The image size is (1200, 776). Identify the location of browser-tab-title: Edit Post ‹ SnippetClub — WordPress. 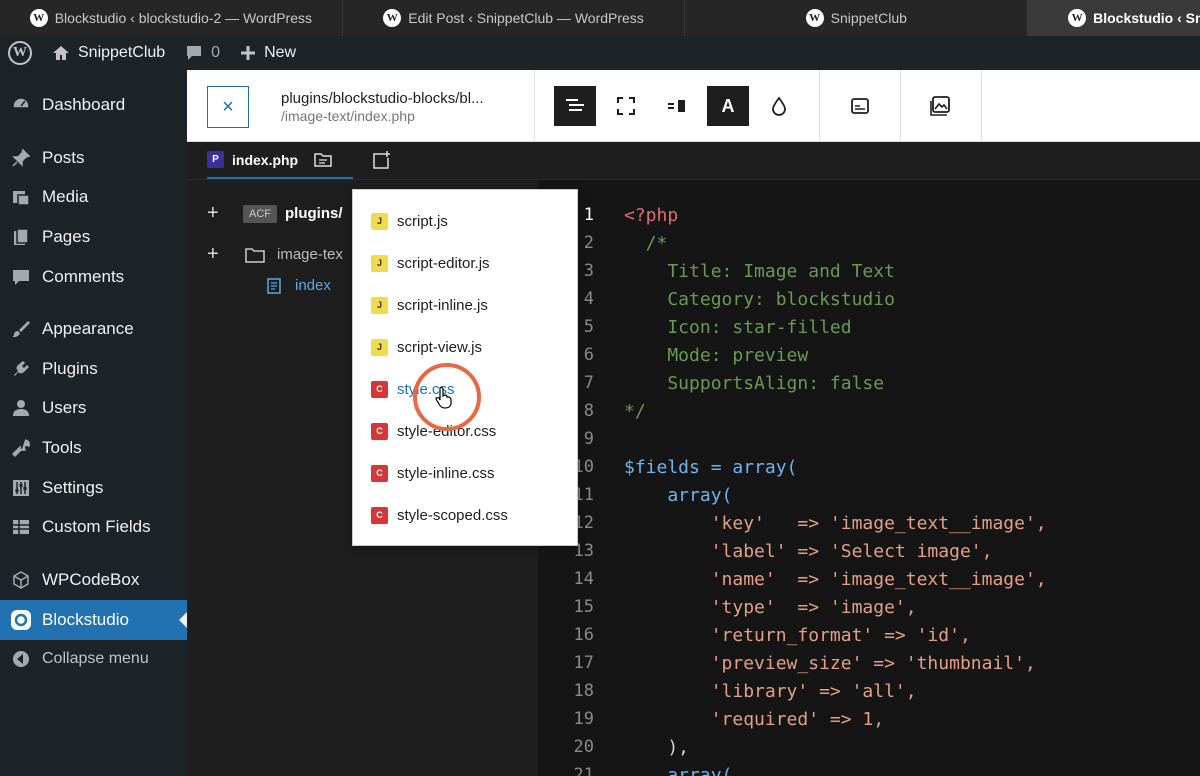
(526, 18).